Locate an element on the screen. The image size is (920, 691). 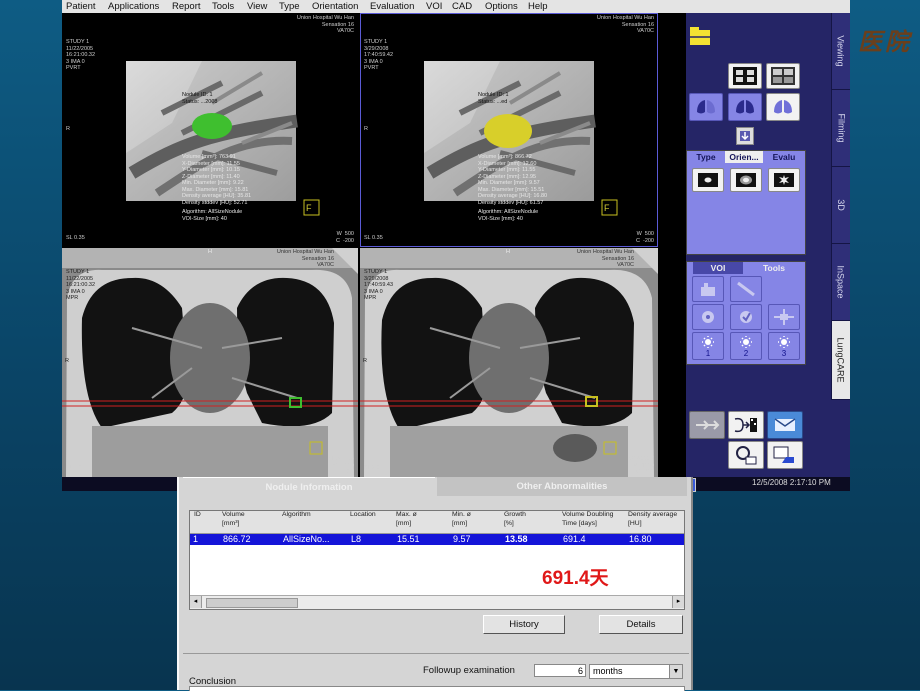
menu-report: Report is located at coordinates (186, 6).